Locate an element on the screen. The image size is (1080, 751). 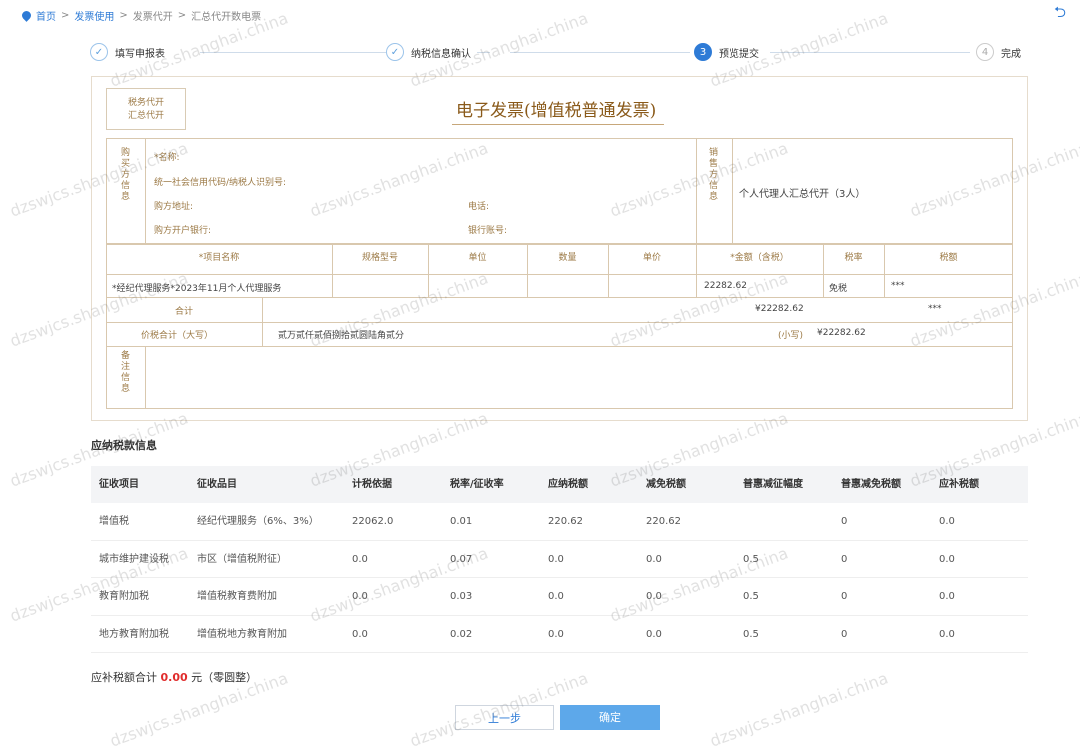
breadcrumb-item-invoice-use: 发票使用 is located at coordinates (94, 15).